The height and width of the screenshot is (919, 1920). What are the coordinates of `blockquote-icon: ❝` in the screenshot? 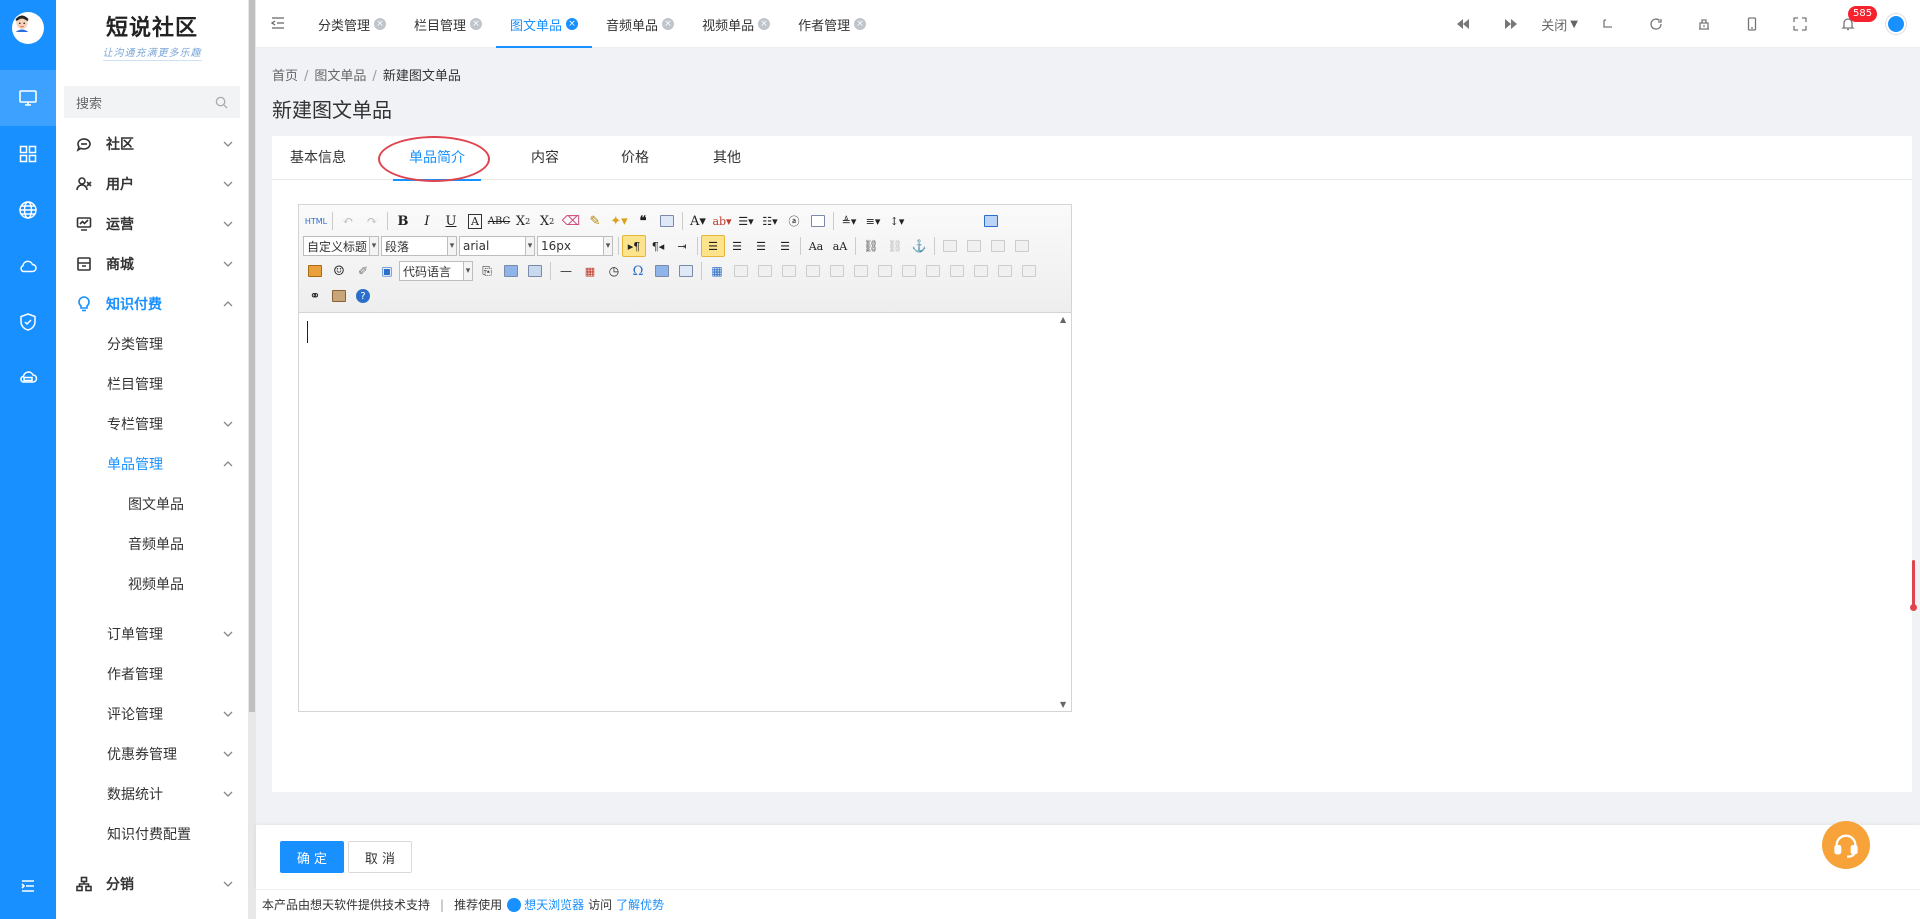 It's located at (643, 221).